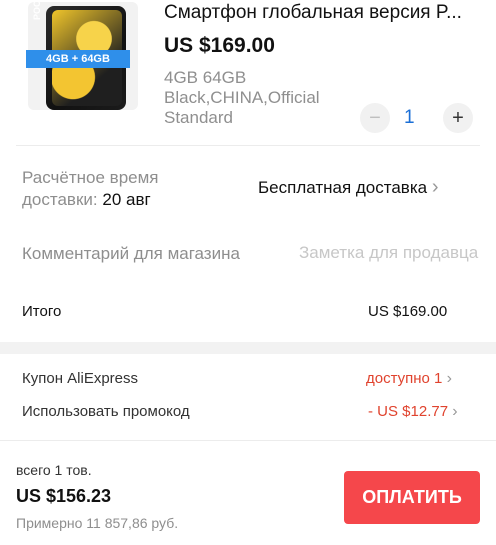  I want to click on variant-line: 4GB 64GB, so click(205, 77).